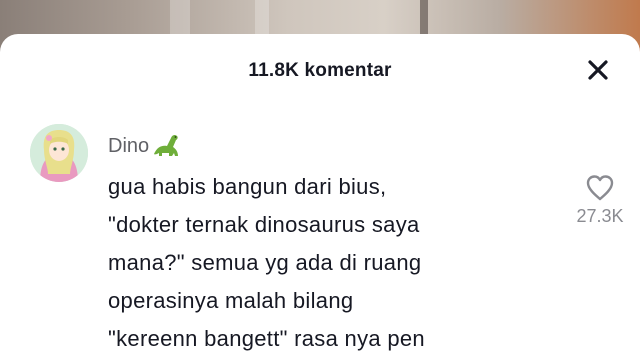 The height and width of the screenshot is (360, 640). Describe the element at coordinates (129, 145) in the screenshot. I see `username-text: Dino` at that location.